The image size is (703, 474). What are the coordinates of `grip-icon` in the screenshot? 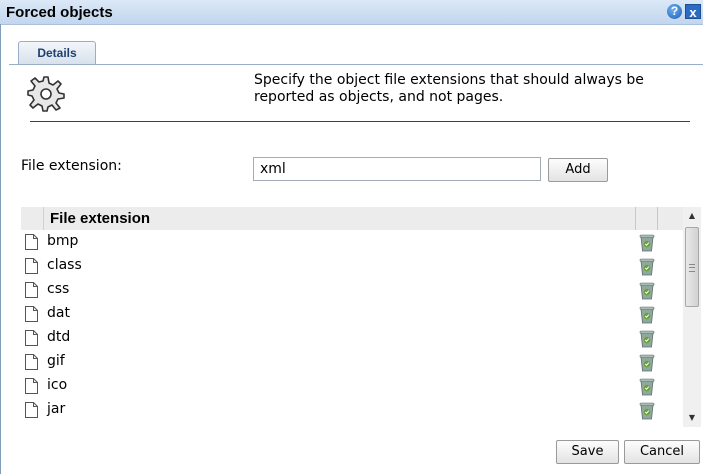 It's located at (692, 268).